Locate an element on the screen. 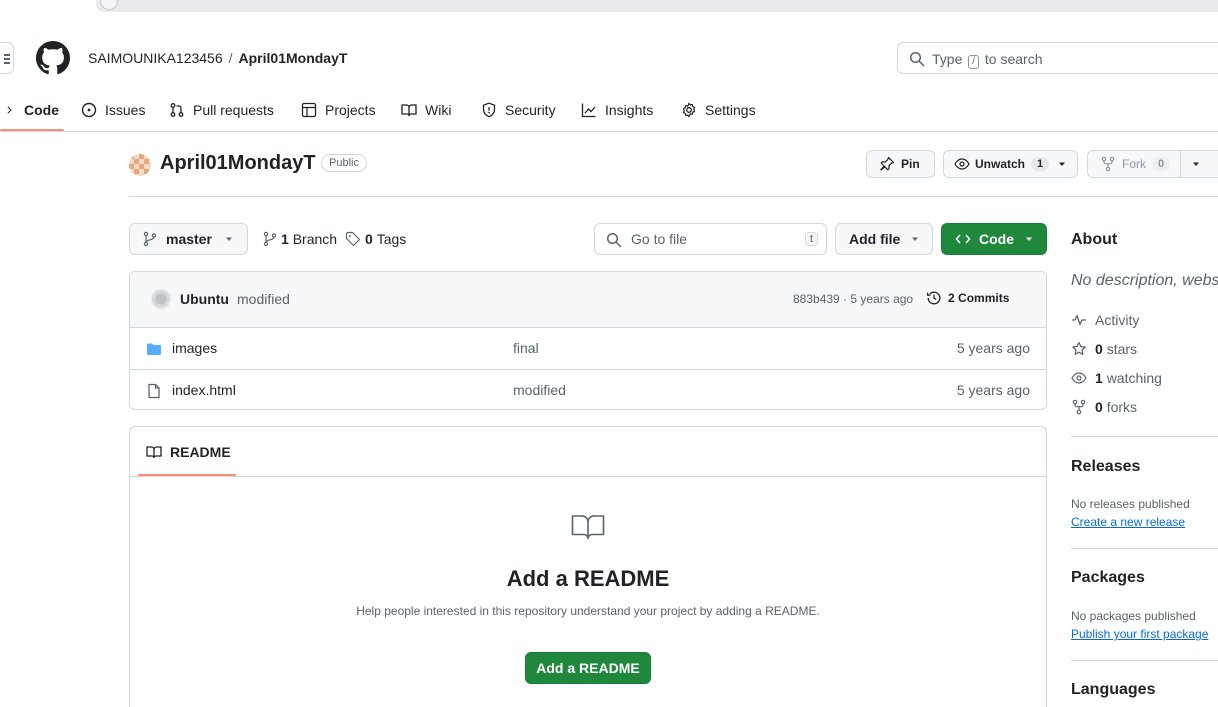 Image resolution: width=1218 pixels, height=707 pixels. watching-link: 1 watching is located at coordinates (1116, 378).